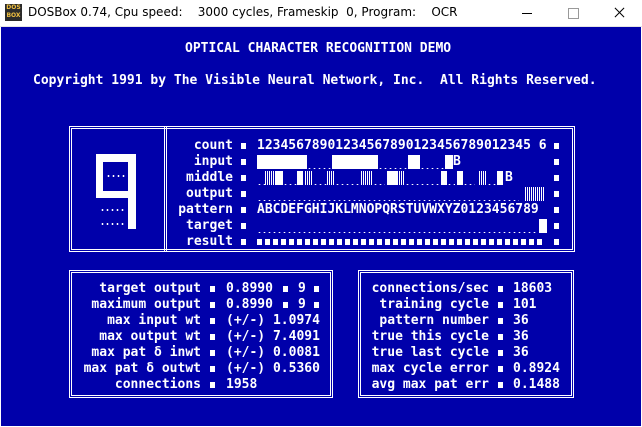  I want to click on training-stat-label: max cycle error, so click(430, 368).